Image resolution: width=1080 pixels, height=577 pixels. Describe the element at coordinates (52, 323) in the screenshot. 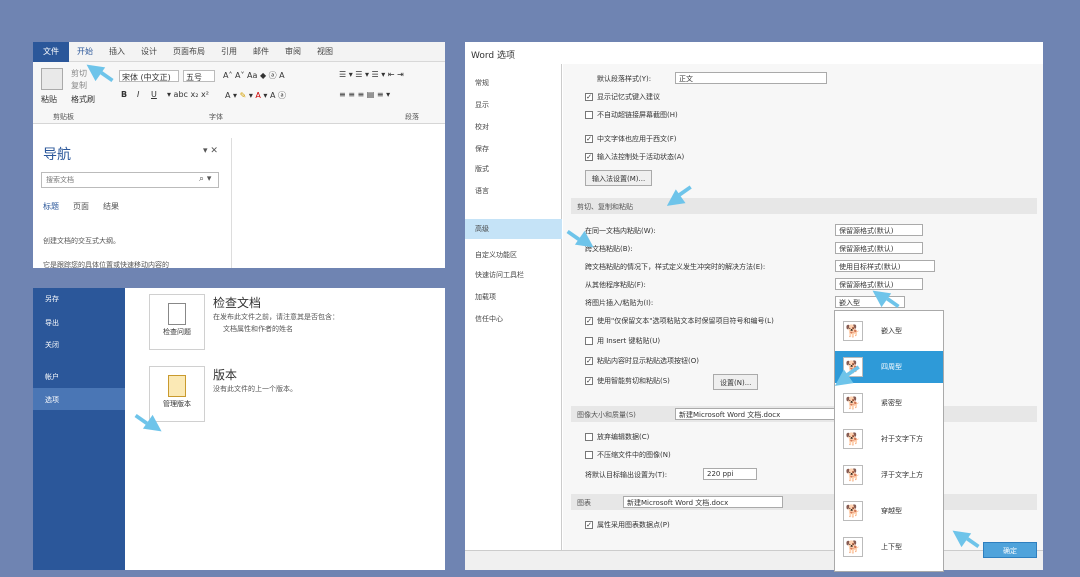

I see `backstage-item-export: 导出` at that location.